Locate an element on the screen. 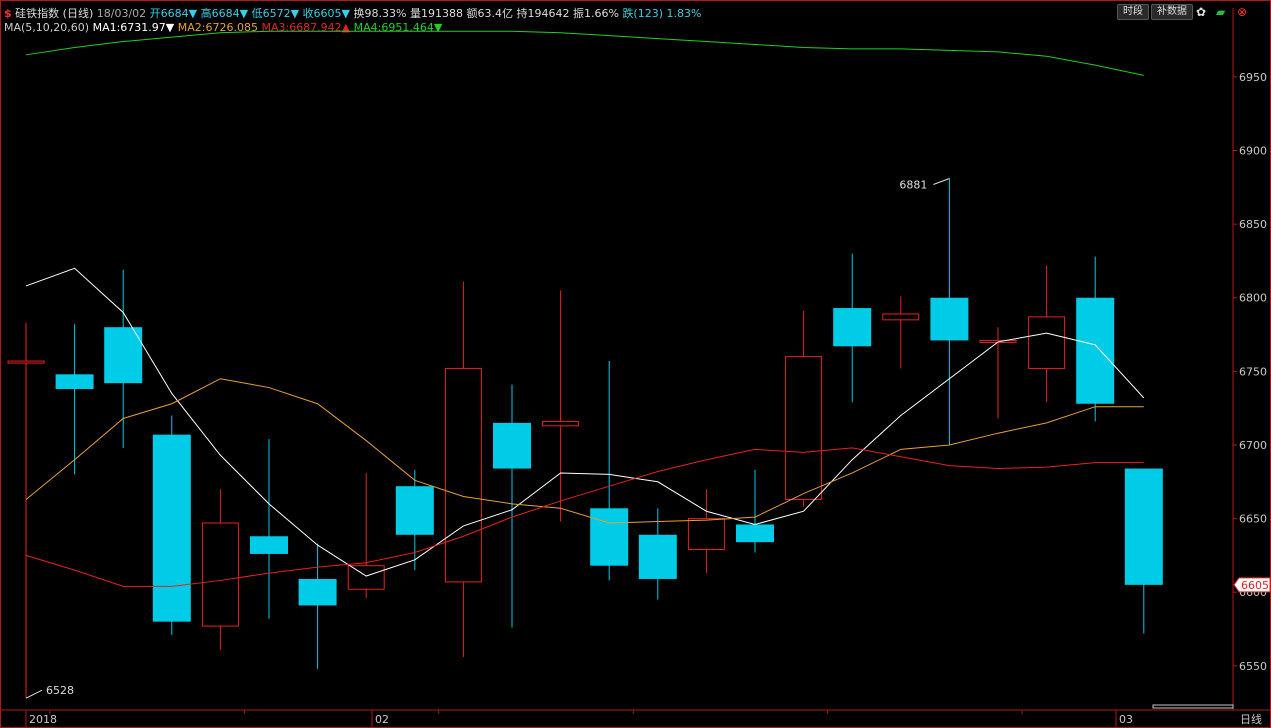 This screenshot has height=728, width=1271. y-tick-label: 6850 is located at coordinates (1253, 224).